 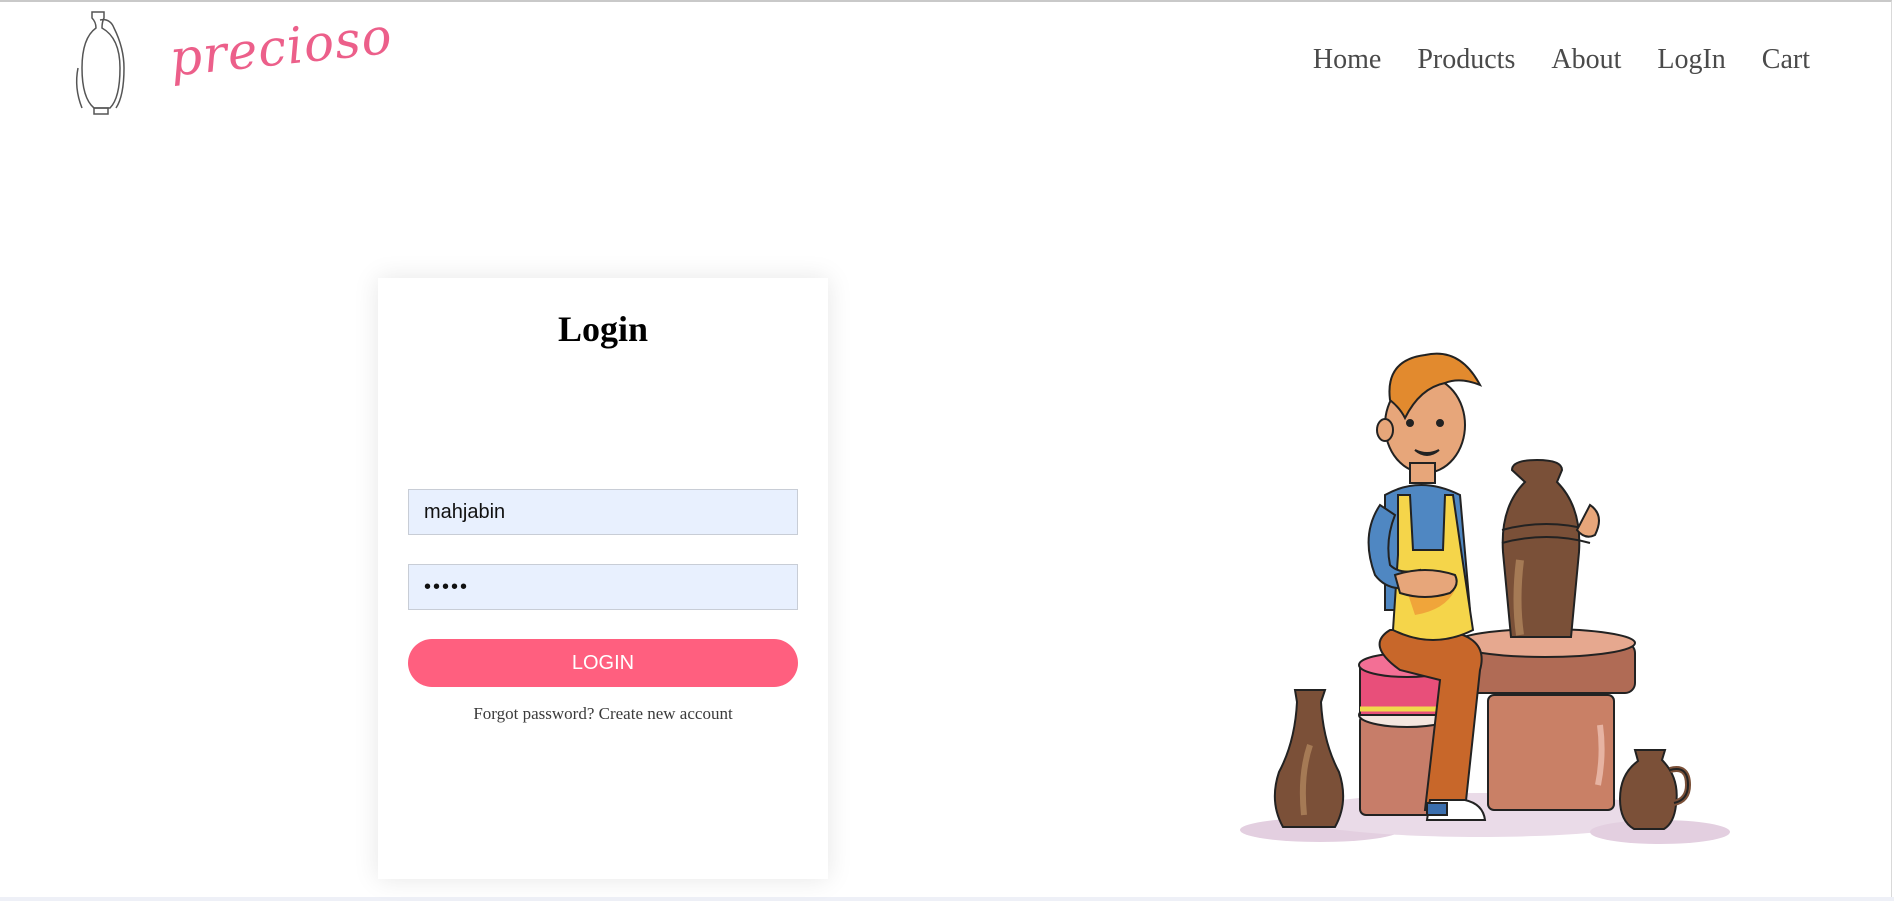 I want to click on nav-home: Home, so click(x=1347, y=60).